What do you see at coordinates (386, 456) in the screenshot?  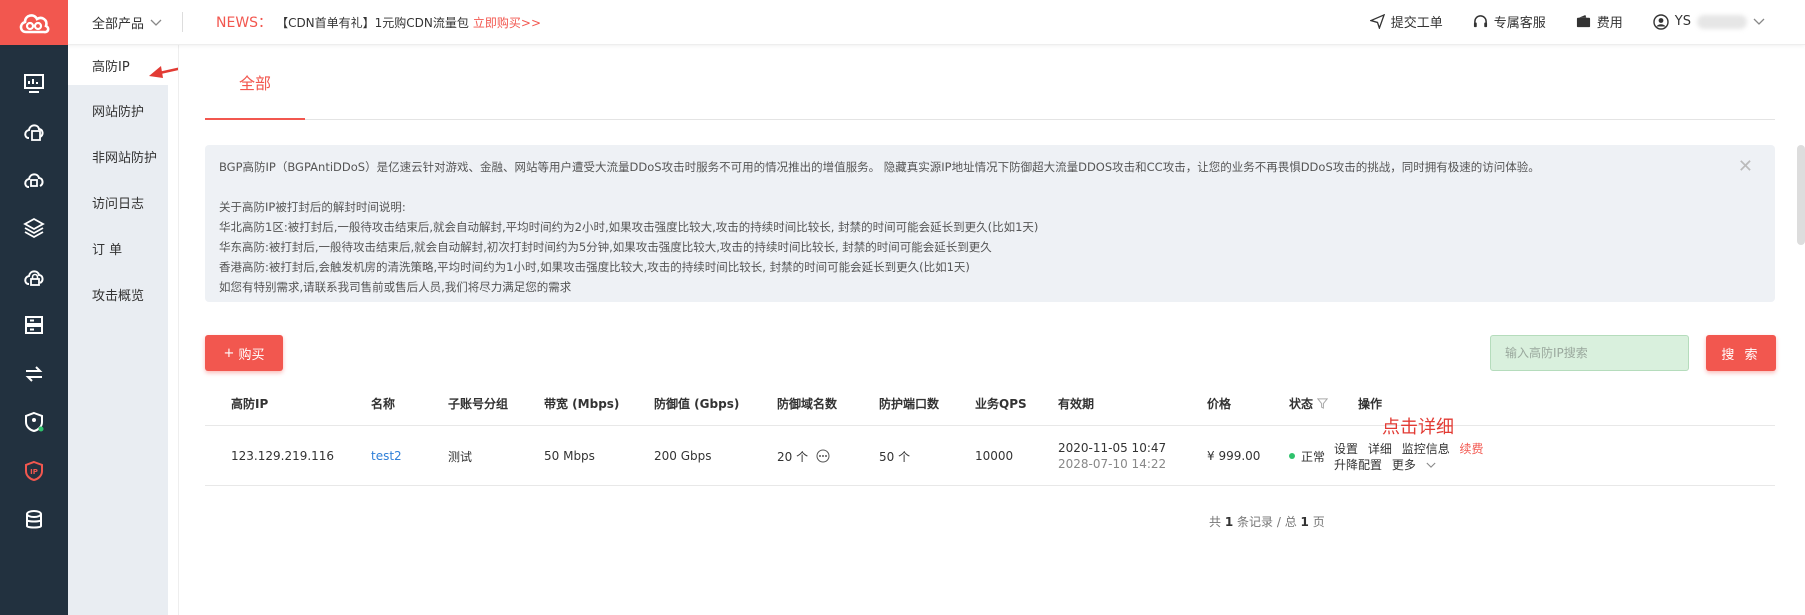 I see `cell-name-link: test2` at bounding box center [386, 456].